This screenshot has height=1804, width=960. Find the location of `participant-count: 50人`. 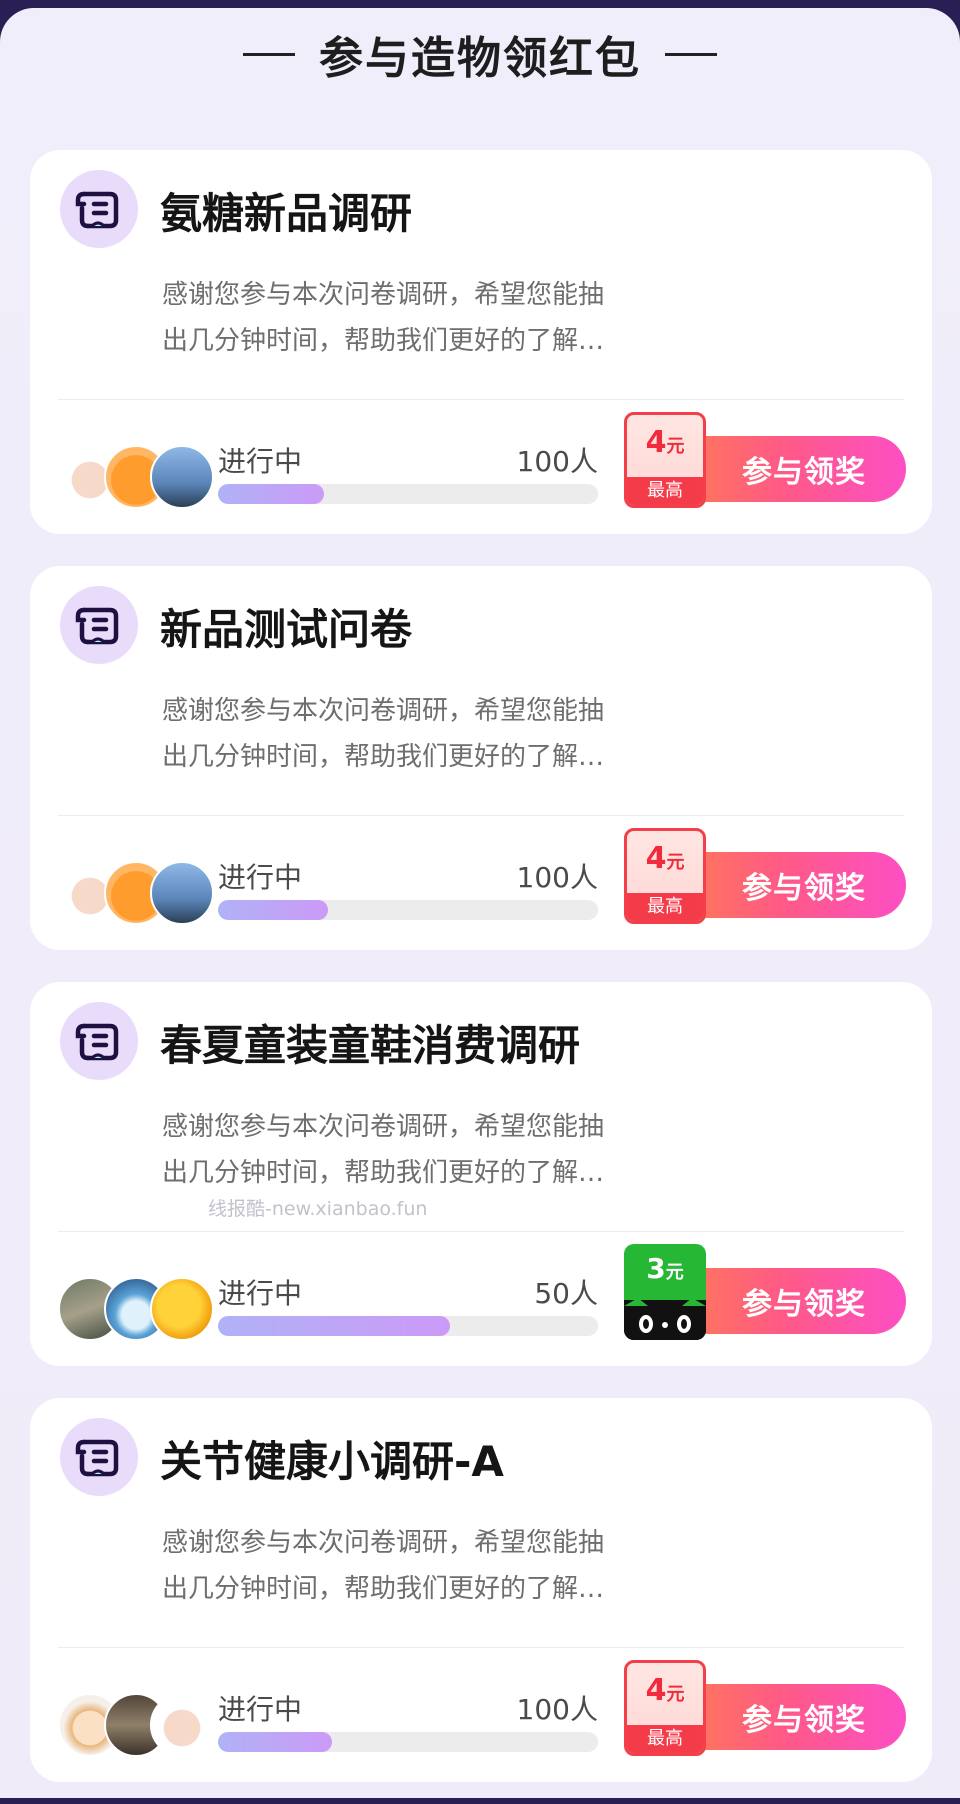

participant-count: 50人 is located at coordinates (566, 1293).